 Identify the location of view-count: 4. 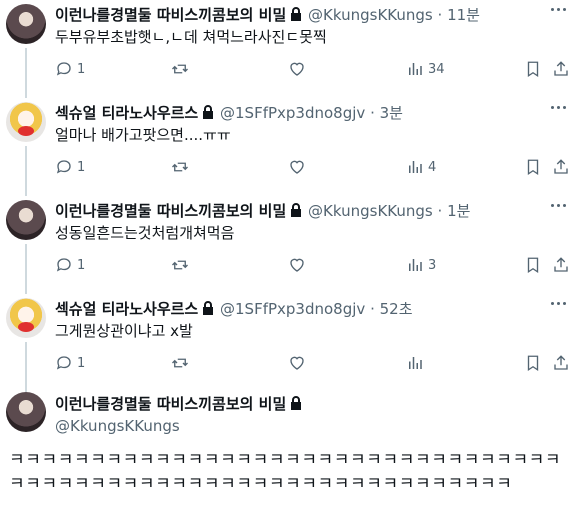
(432, 167).